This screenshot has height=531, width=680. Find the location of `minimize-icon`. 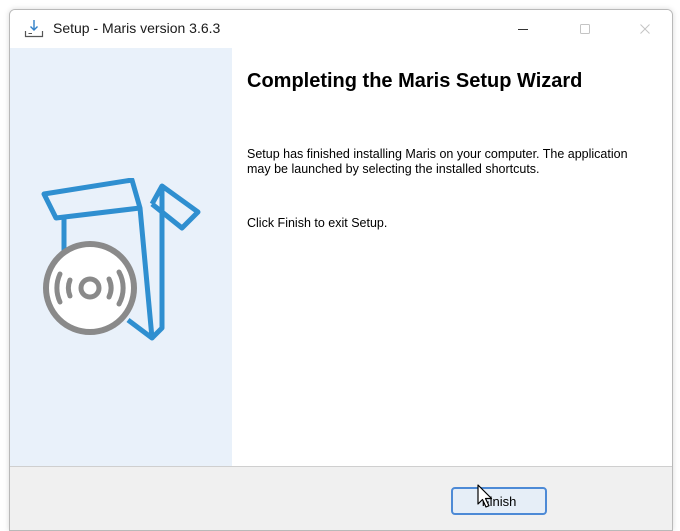

minimize-icon is located at coordinates (523, 29).